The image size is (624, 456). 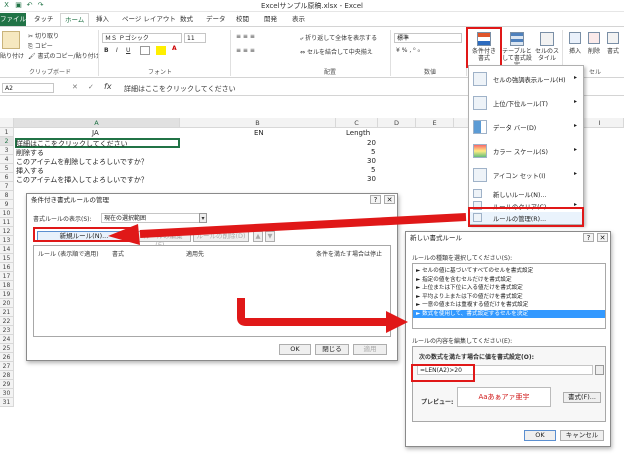 What do you see at coordinates (312, 312) in the screenshot?
I see `arrow-to-formula-rule` at bounding box center [312, 312].